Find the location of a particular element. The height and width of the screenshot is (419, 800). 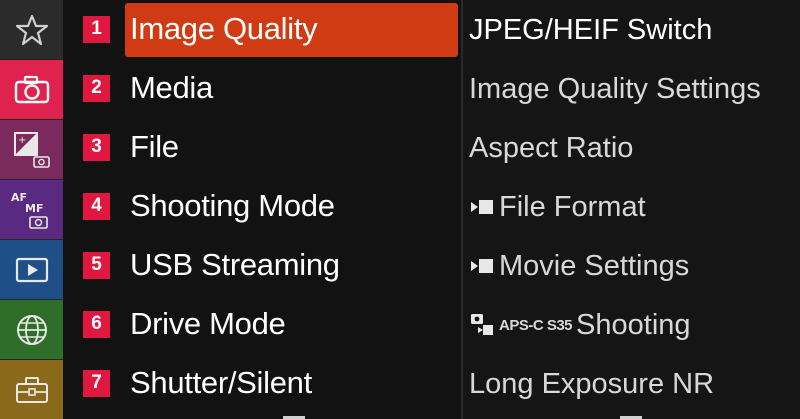

tab-my-menu is located at coordinates (31, 29).